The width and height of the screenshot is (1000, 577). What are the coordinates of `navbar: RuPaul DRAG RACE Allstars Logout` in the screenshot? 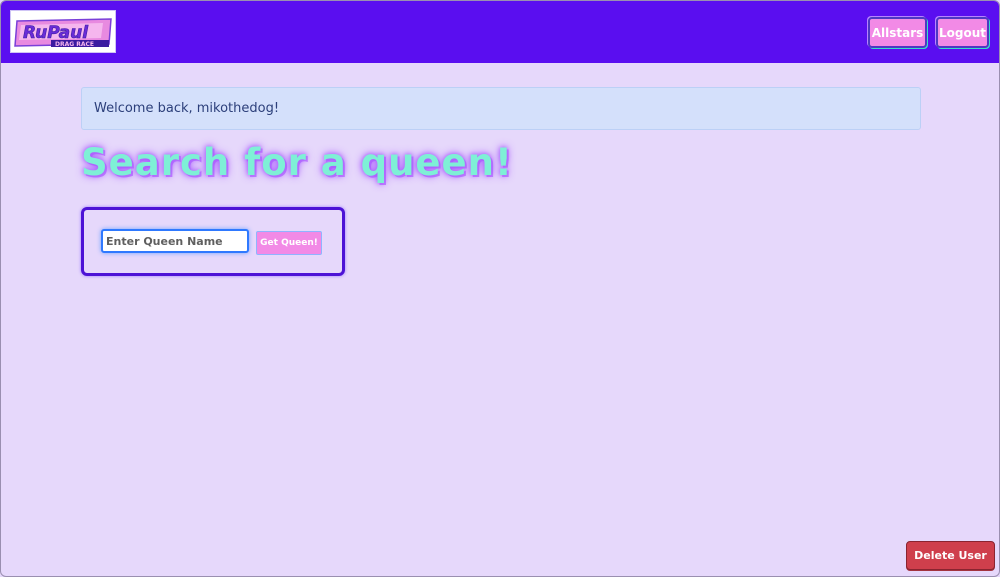 It's located at (500, 32).